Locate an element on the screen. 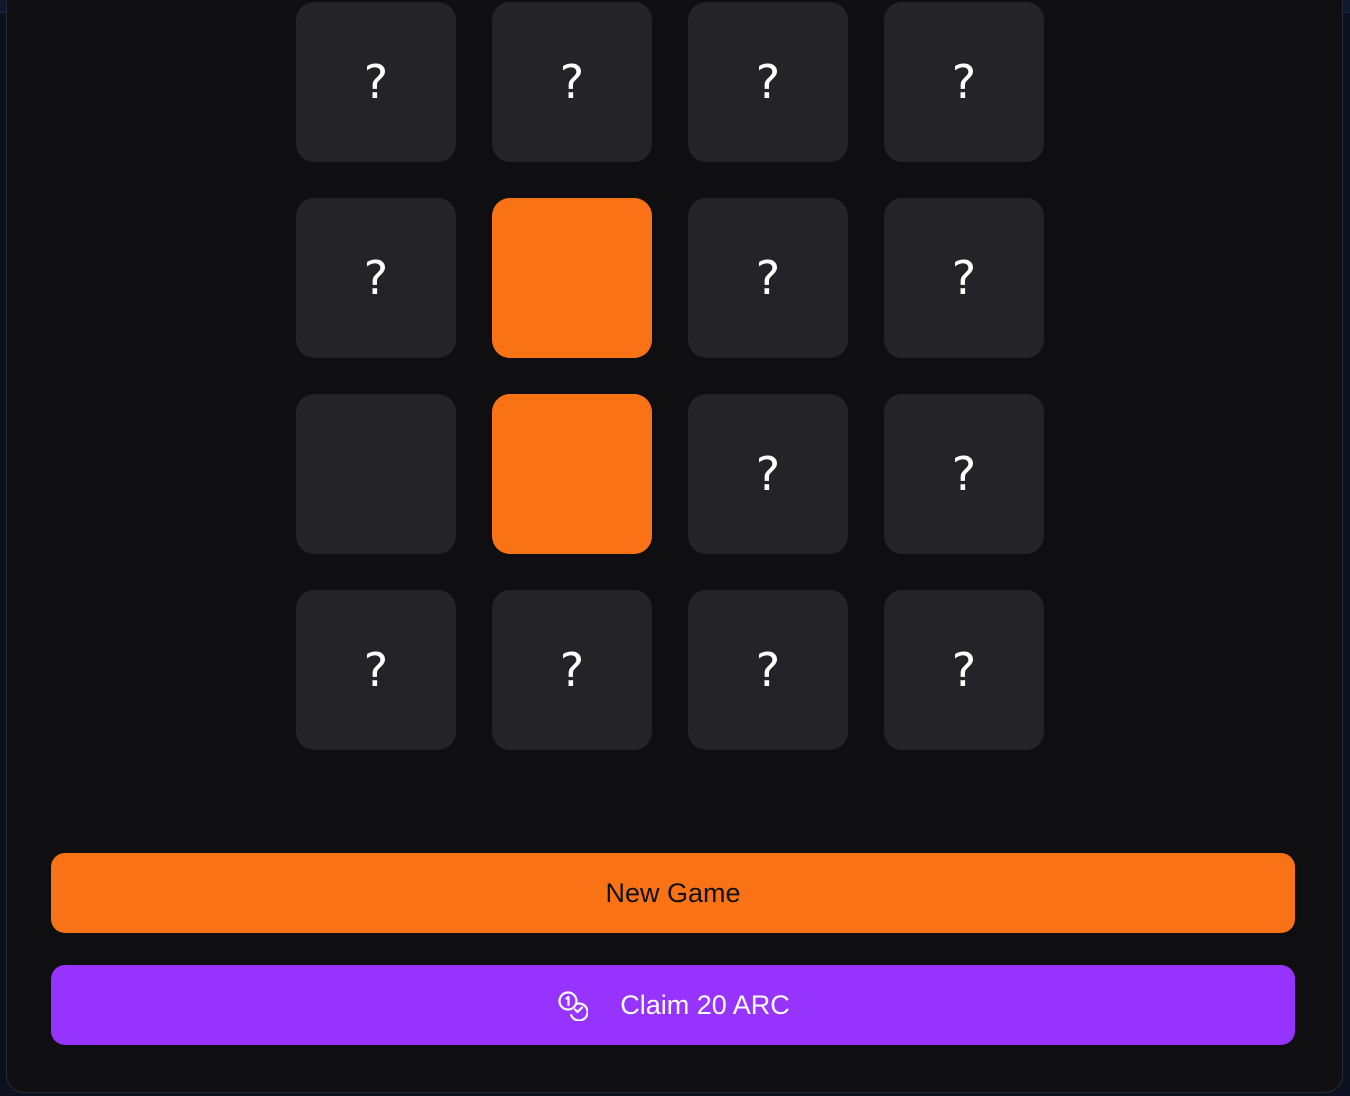 The height and width of the screenshot is (1096, 1350). tile-12: ? is located at coordinates (964, 474).